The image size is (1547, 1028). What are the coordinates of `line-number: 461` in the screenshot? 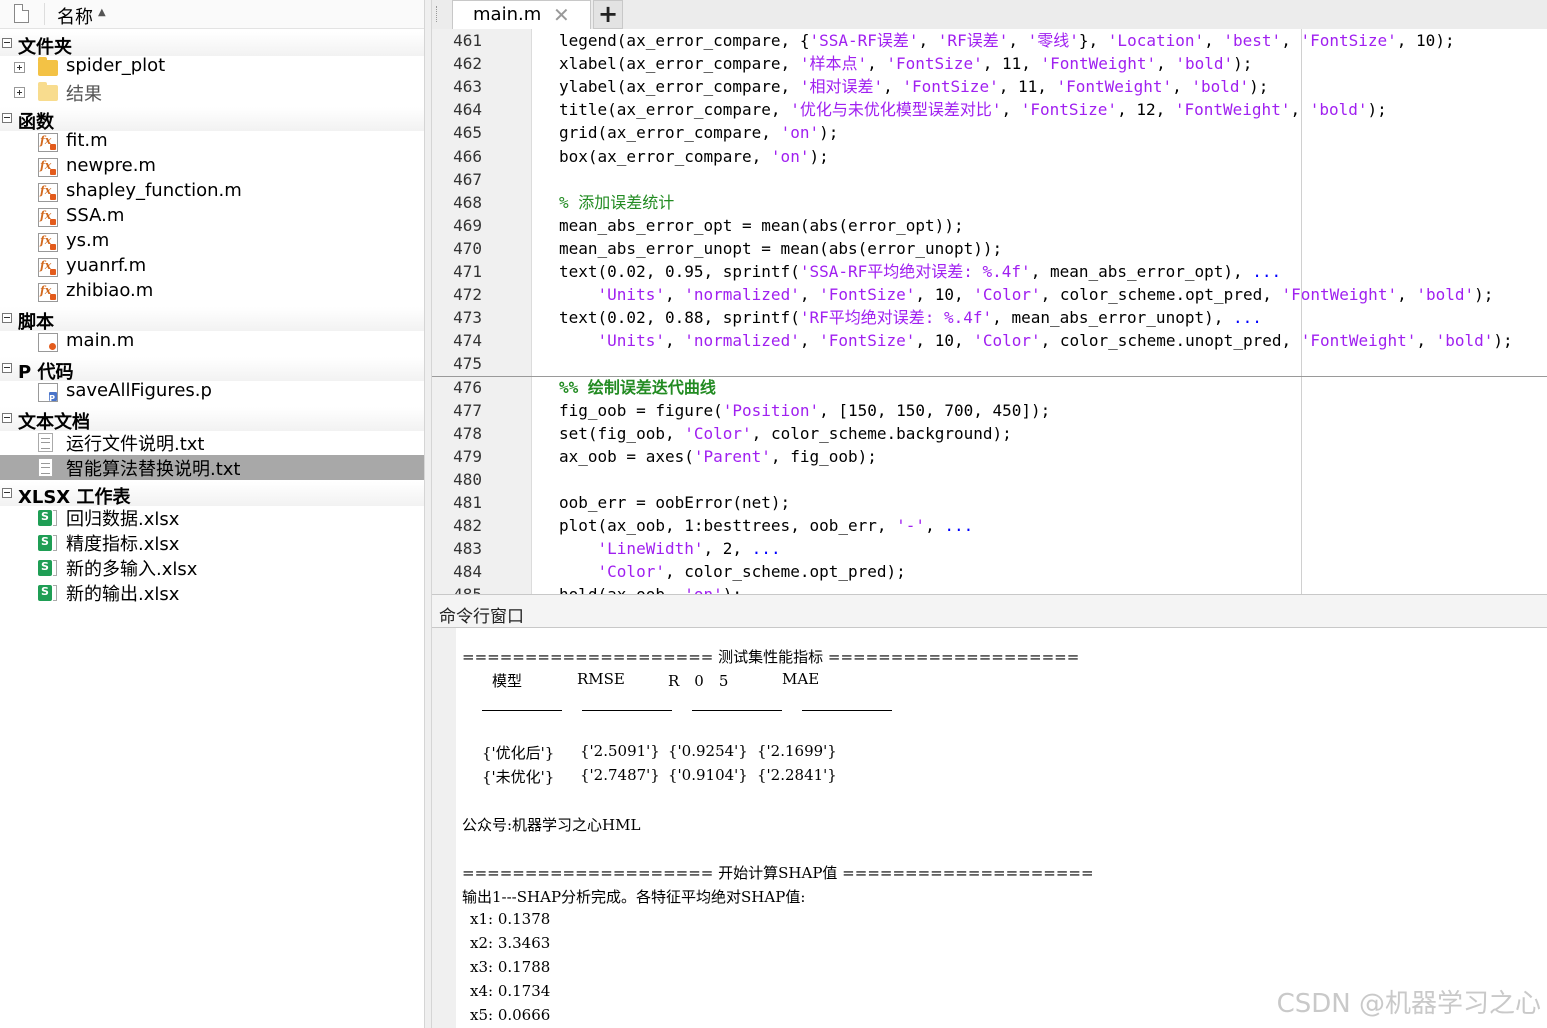 It's located at (467, 40).